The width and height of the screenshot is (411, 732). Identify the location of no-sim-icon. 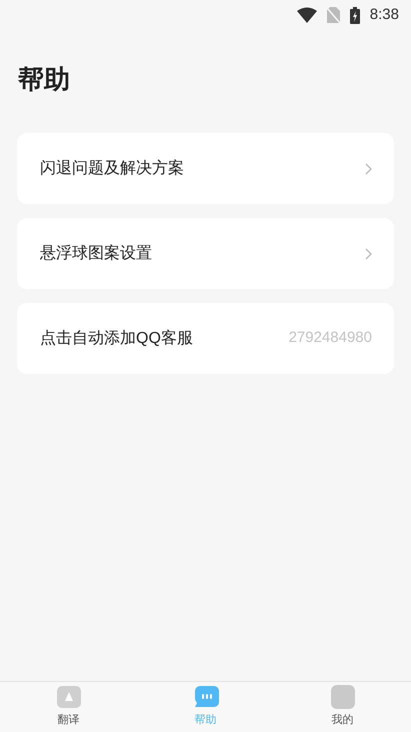
(333, 15).